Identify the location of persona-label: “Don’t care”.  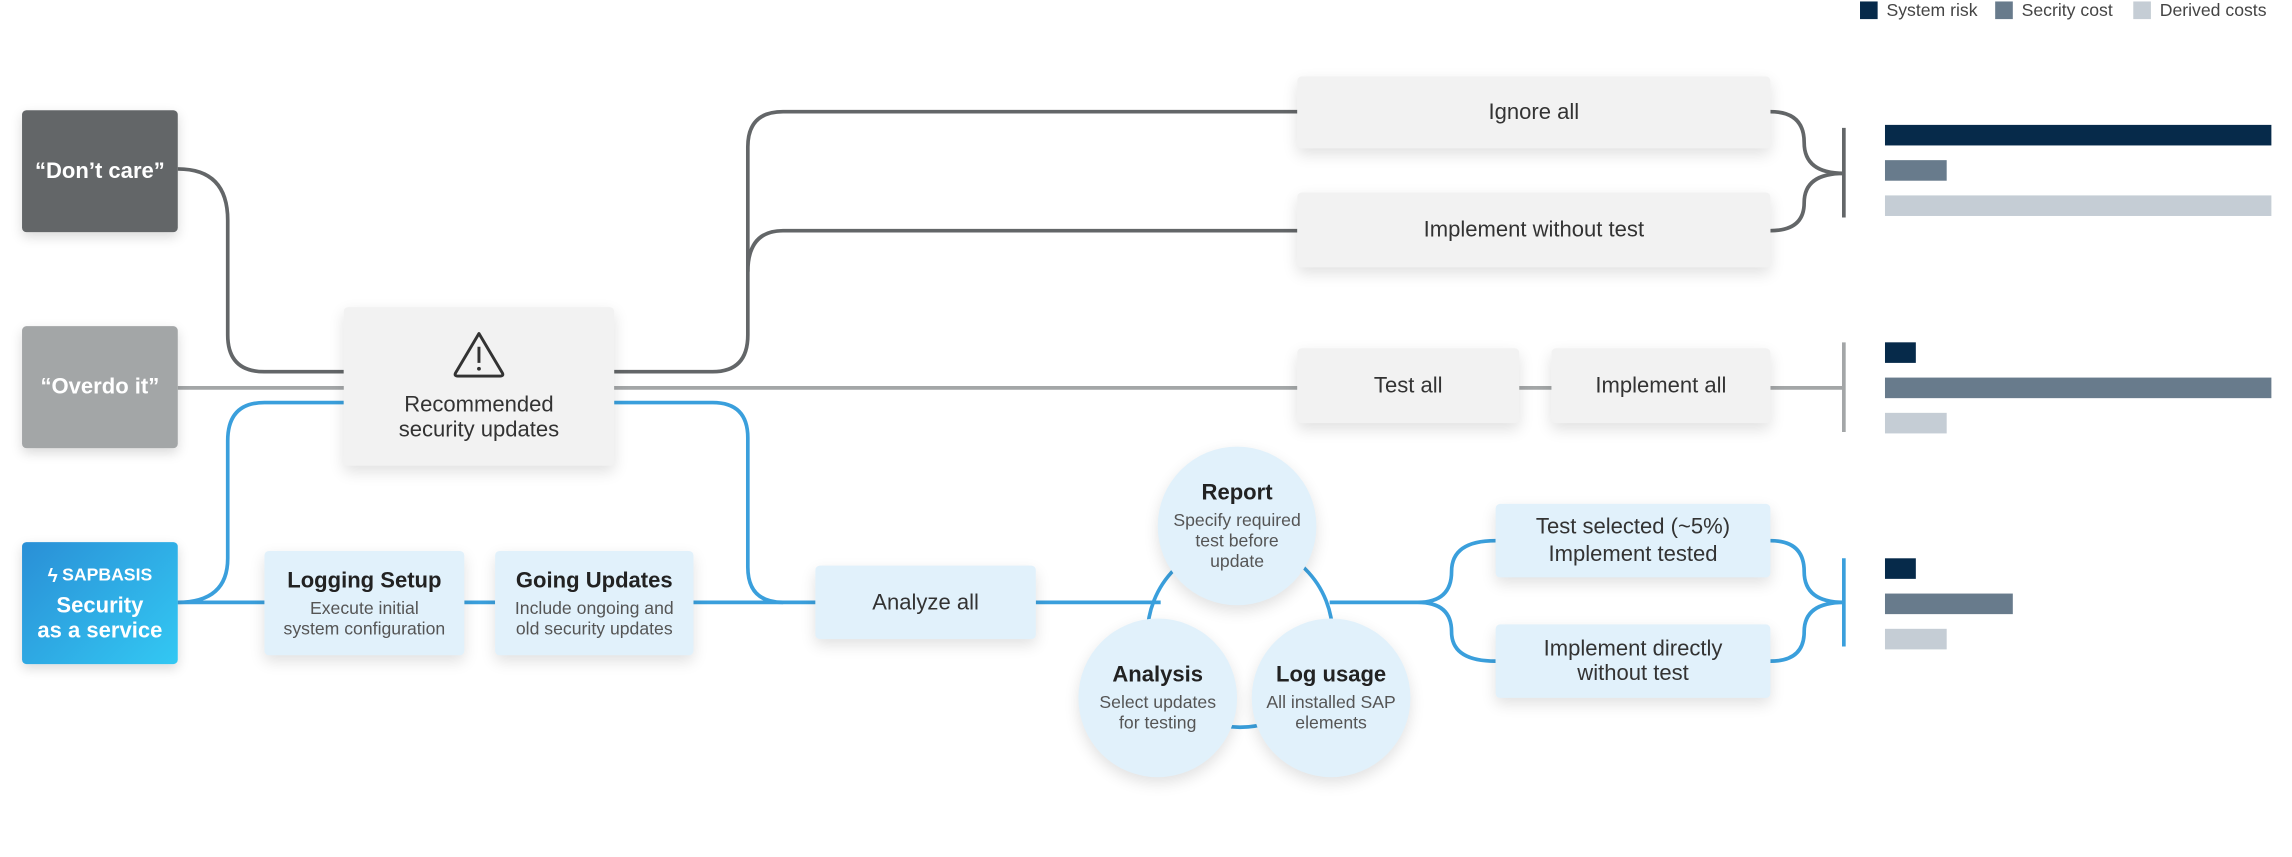
(99, 171).